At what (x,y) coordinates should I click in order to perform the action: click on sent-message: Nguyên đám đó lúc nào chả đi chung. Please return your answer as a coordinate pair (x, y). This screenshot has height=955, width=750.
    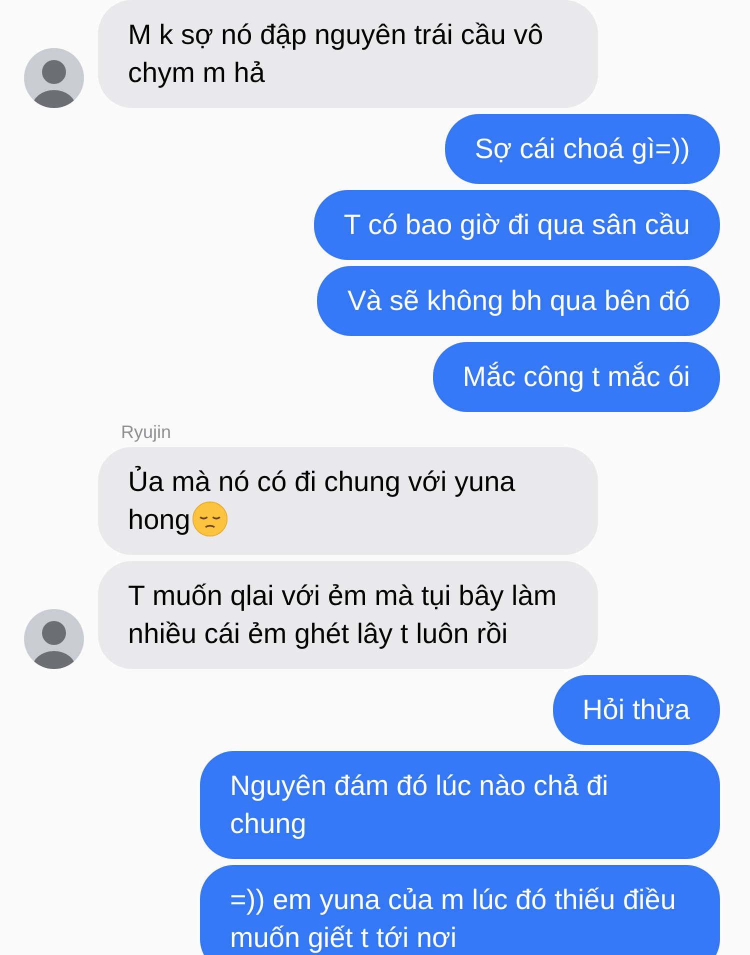
    Looking at the image, I should click on (460, 805).